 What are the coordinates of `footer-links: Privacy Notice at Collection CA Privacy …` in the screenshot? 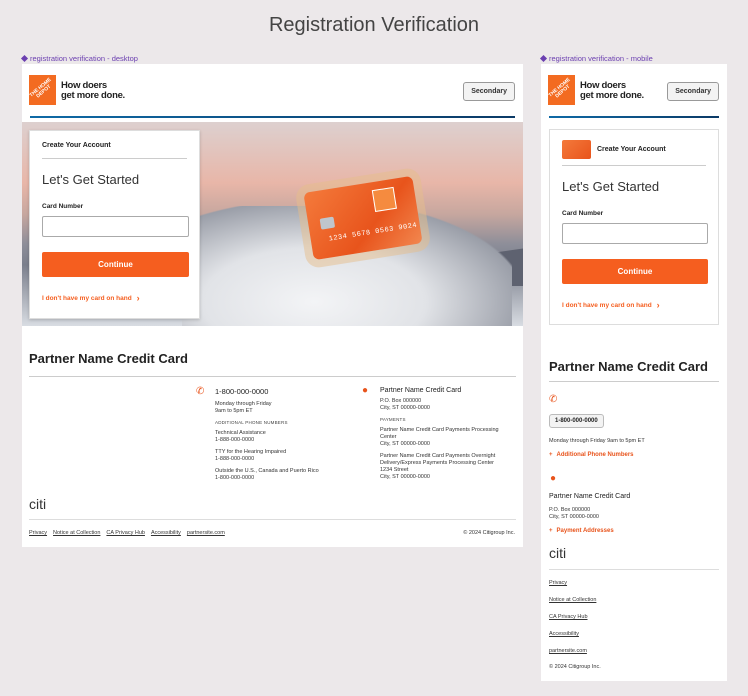 It's located at (127, 533).